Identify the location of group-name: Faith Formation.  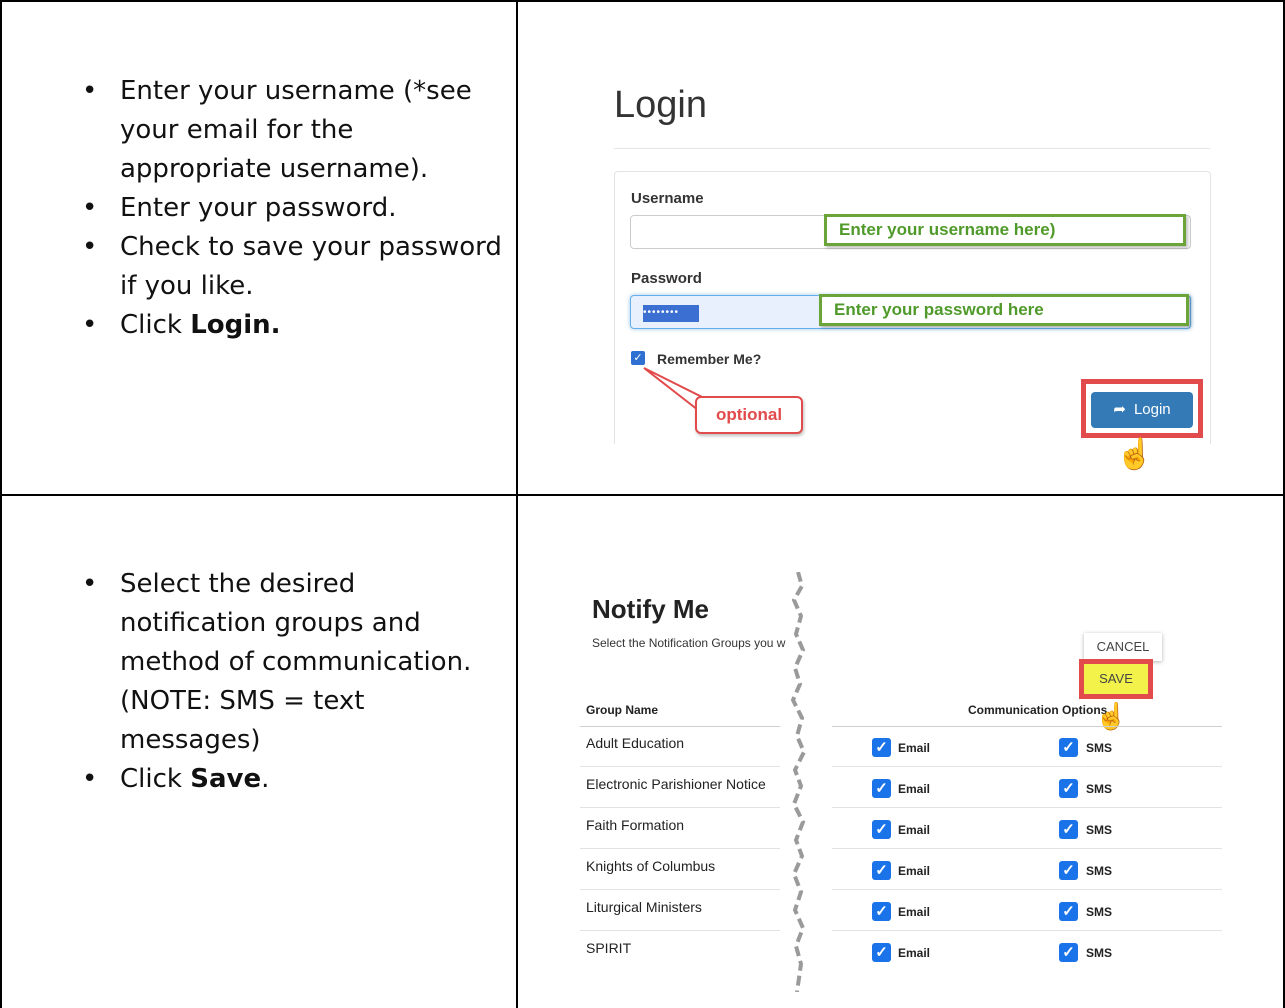
(635, 825).